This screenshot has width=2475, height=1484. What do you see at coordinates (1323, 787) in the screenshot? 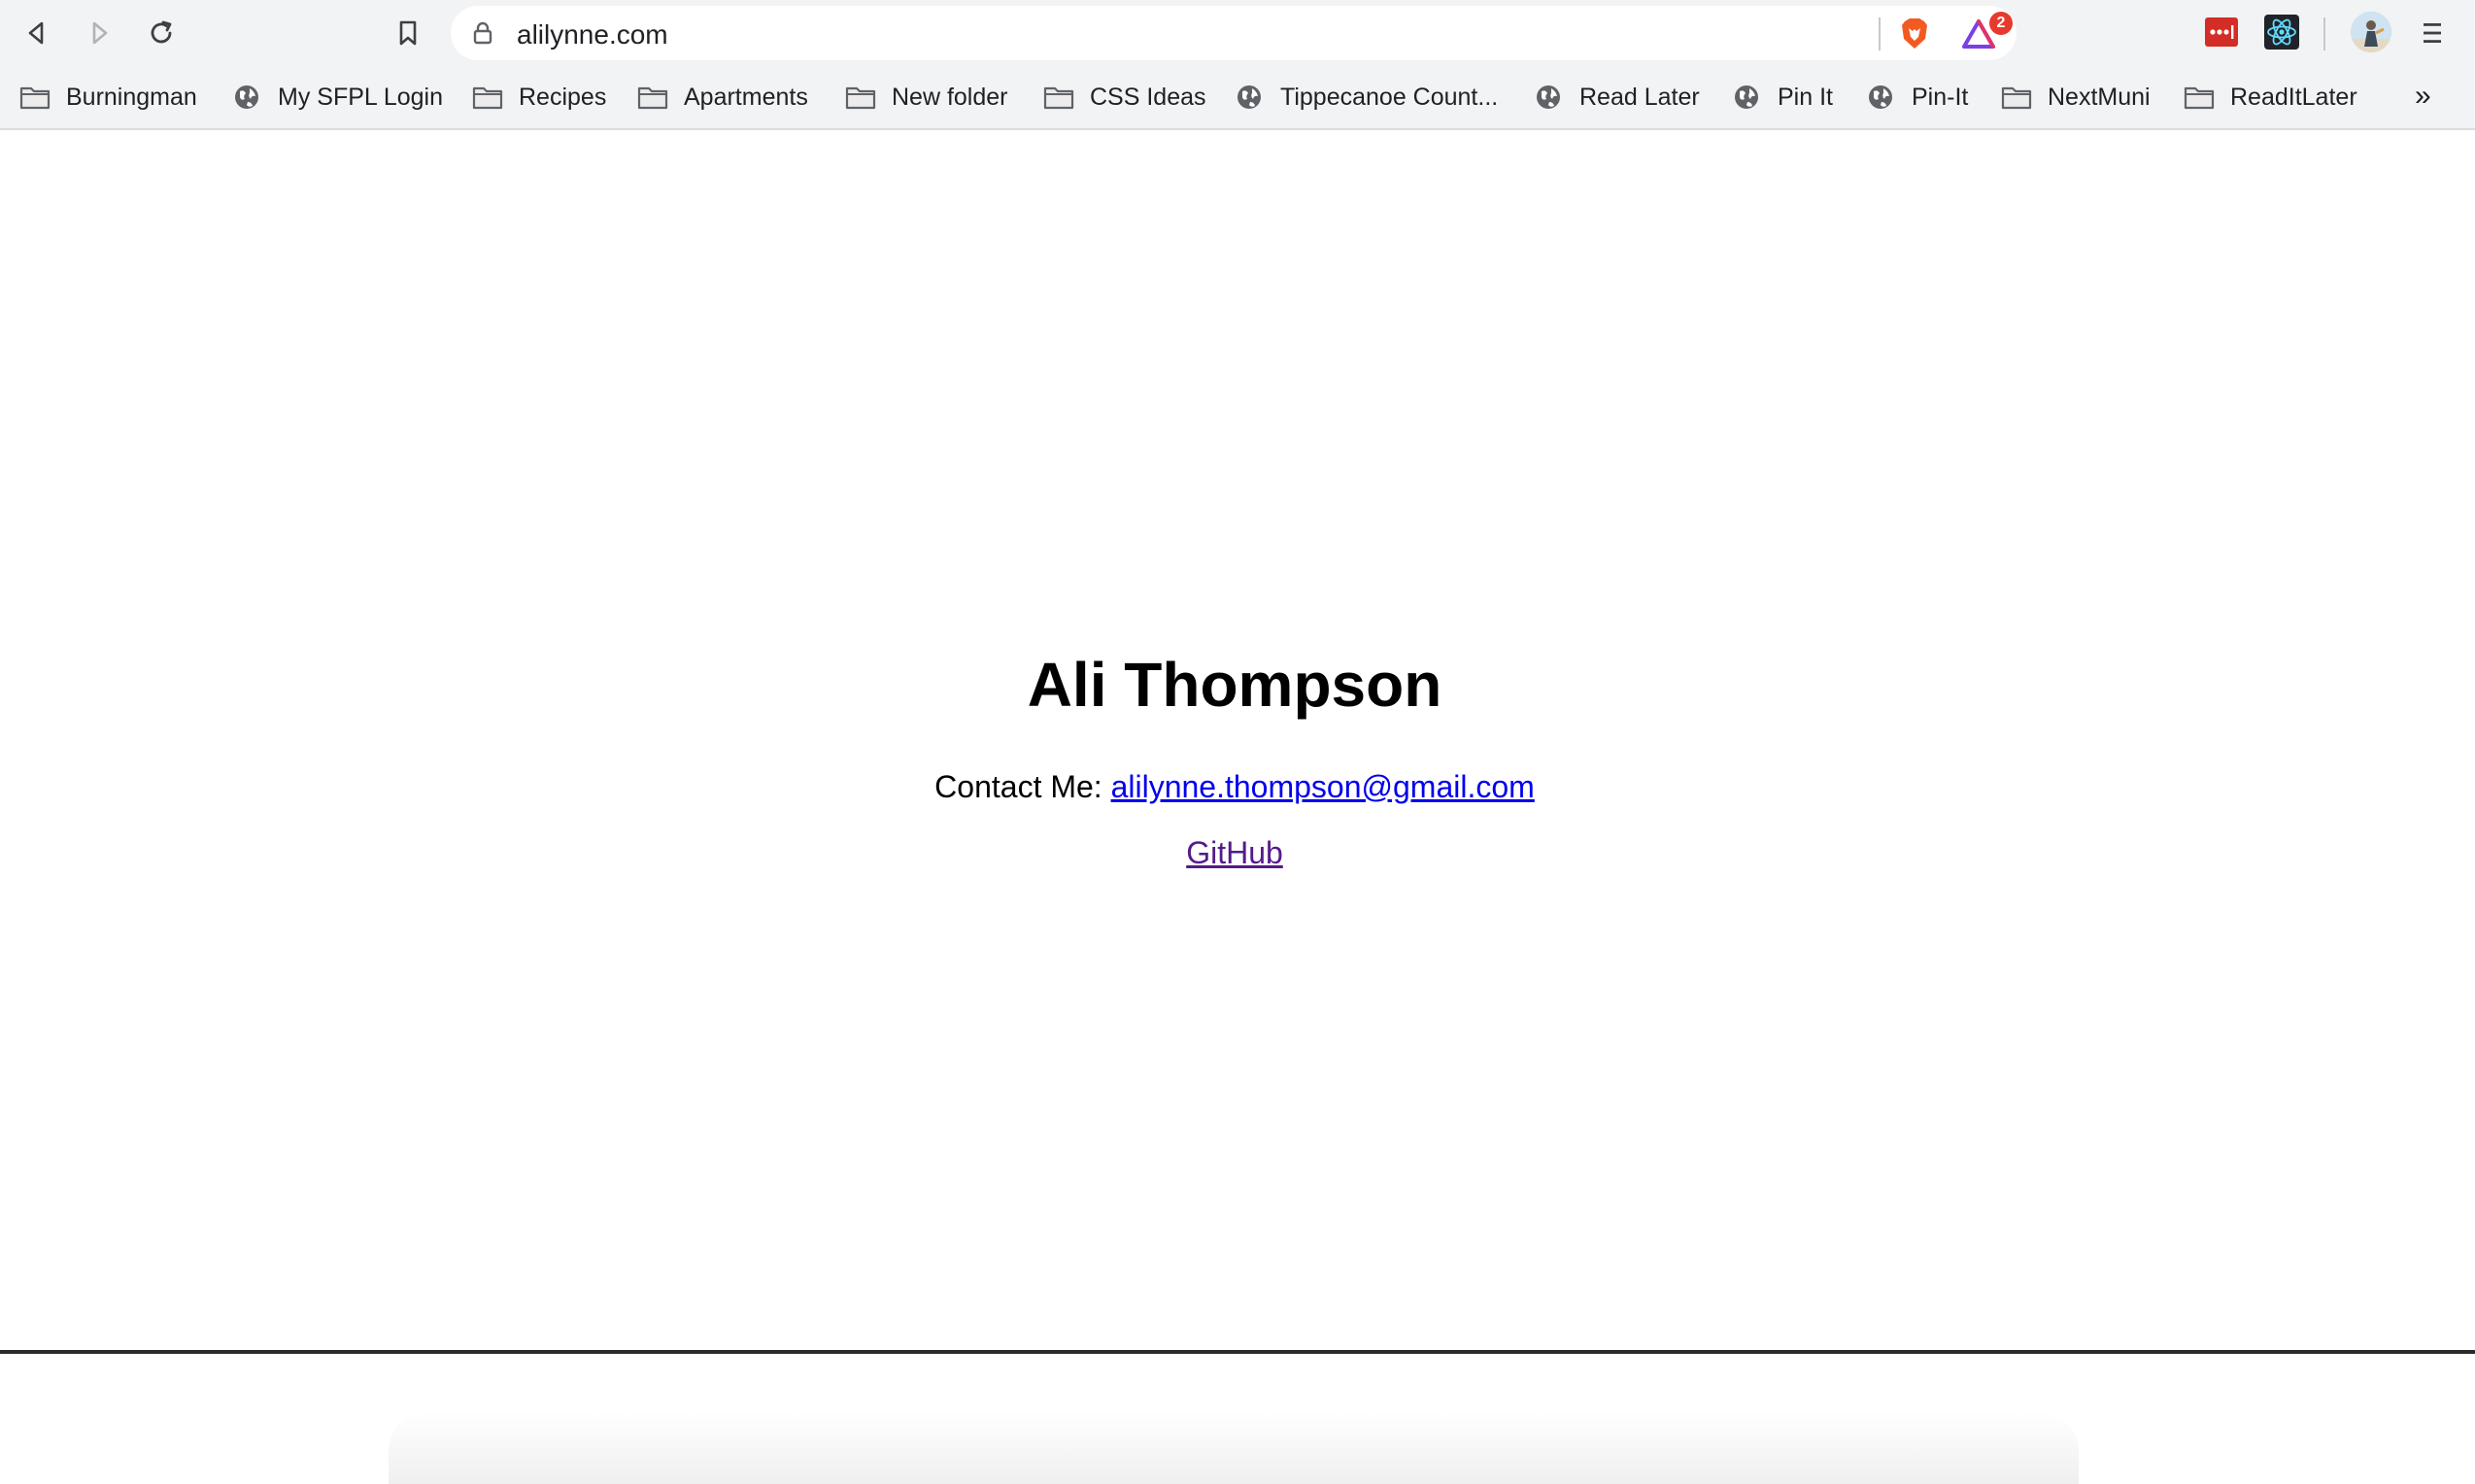
I see `email-link: alilynne.thompson@gmail.com` at bounding box center [1323, 787].